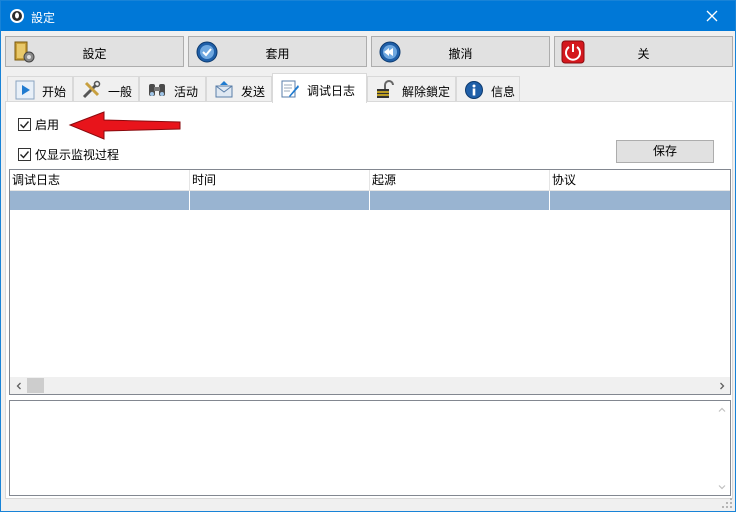 The height and width of the screenshot is (512, 736). I want to click on tab-debug-log: 调试日志, so click(319, 88).